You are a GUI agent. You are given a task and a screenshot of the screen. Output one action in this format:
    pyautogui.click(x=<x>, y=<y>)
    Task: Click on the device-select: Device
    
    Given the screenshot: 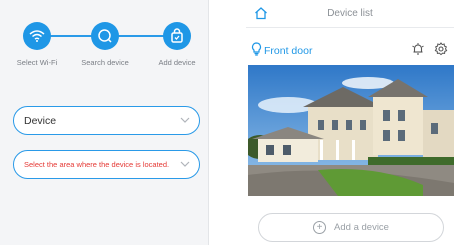 What is the action you would take?
    pyautogui.click(x=106, y=120)
    